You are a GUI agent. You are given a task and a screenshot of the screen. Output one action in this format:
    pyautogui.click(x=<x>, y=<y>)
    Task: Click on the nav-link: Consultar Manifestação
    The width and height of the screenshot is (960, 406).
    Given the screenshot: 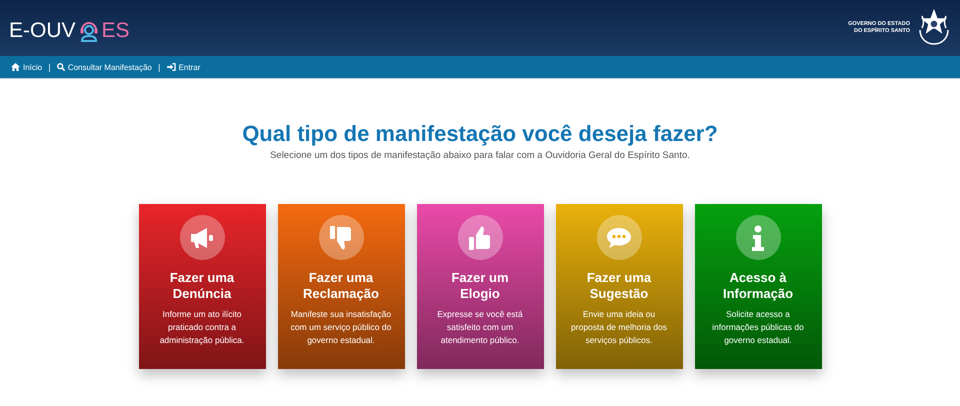 What is the action you would take?
    pyautogui.click(x=104, y=67)
    